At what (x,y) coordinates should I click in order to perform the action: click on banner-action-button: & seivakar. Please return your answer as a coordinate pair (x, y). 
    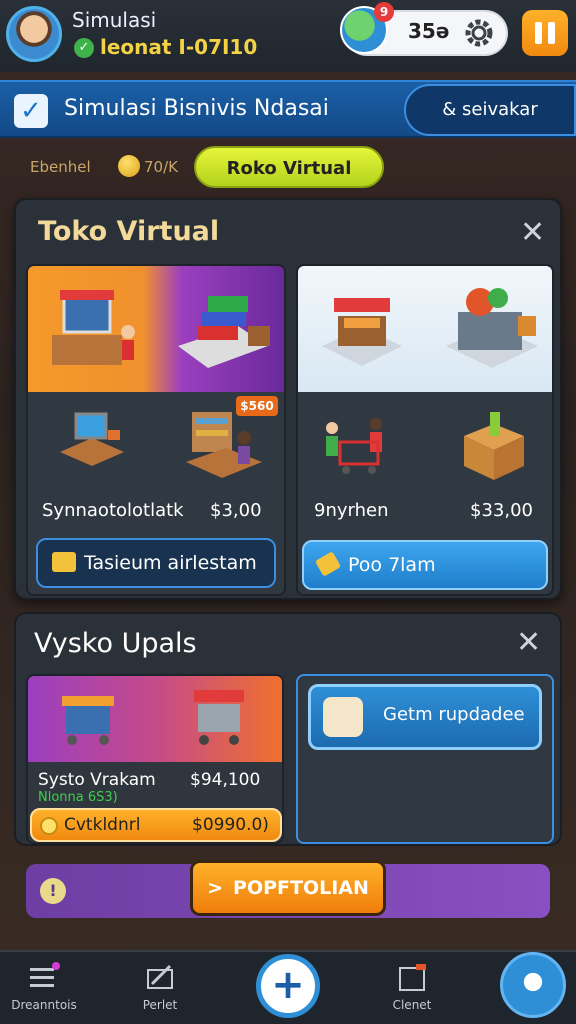
    Looking at the image, I should click on (490, 110).